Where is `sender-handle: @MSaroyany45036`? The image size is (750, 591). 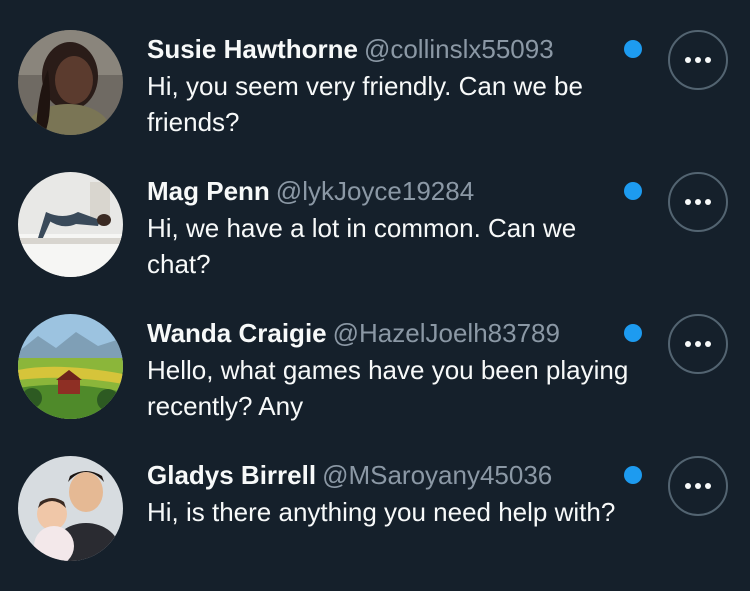
sender-handle: @MSaroyany45036 is located at coordinates (437, 475).